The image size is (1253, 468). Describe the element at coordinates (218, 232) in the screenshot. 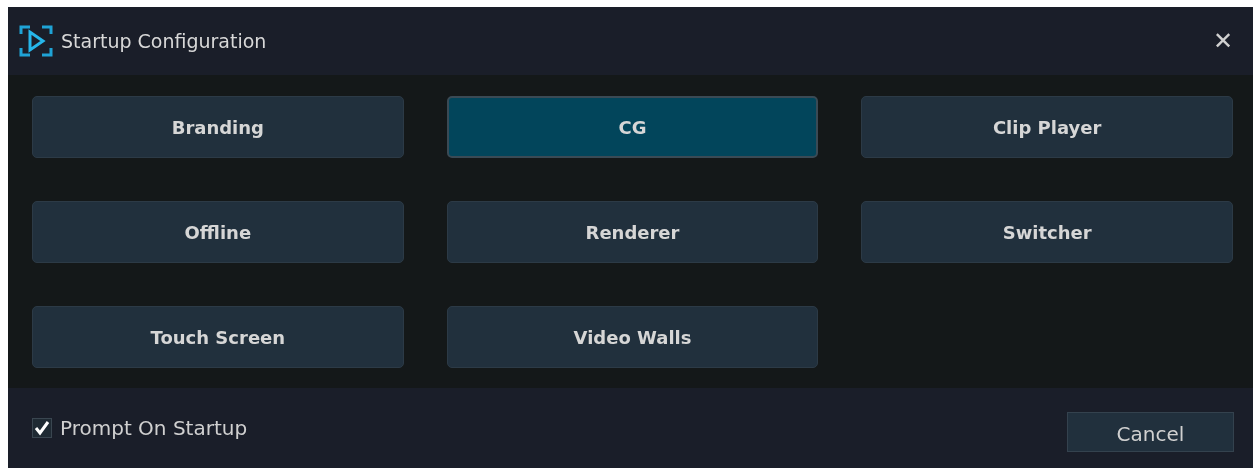

I see `option-button: Offline` at that location.